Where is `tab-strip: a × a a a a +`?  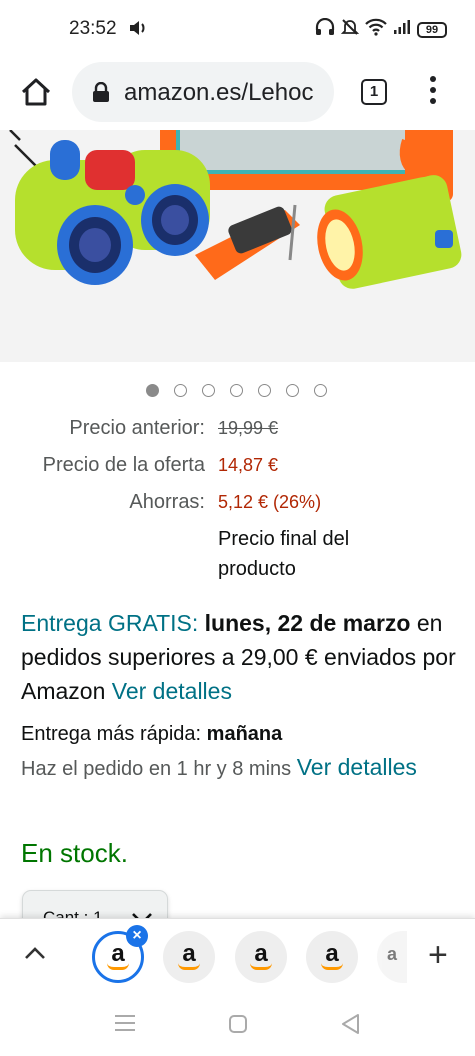 tab-strip: a × a a a a + is located at coordinates (237, 955).